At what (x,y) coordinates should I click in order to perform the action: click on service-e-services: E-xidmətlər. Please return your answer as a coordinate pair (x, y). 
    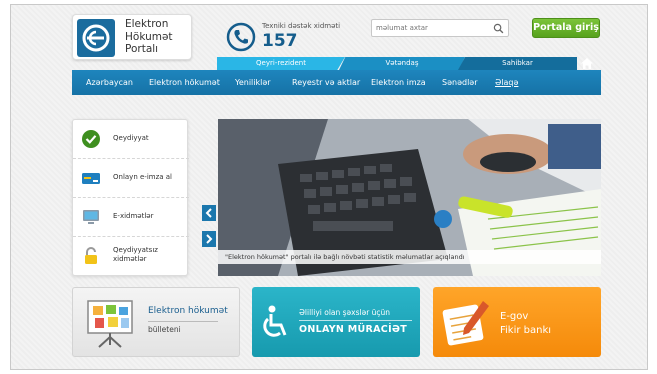
    Looking at the image, I should click on (131, 217).